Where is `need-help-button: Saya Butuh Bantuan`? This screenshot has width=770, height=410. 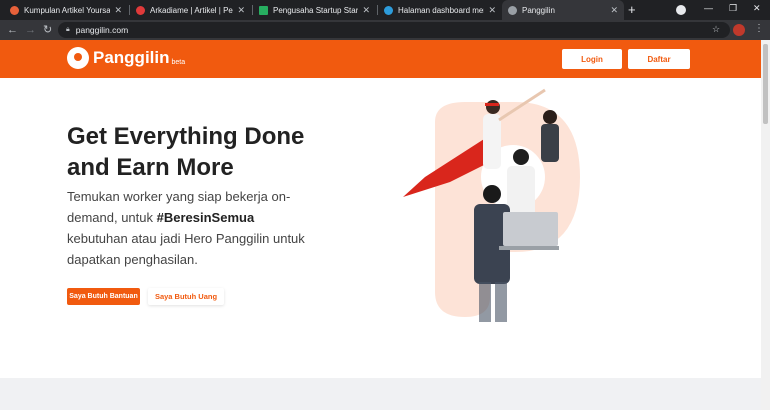 need-help-button: Saya Butuh Bantuan is located at coordinates (103, 296).